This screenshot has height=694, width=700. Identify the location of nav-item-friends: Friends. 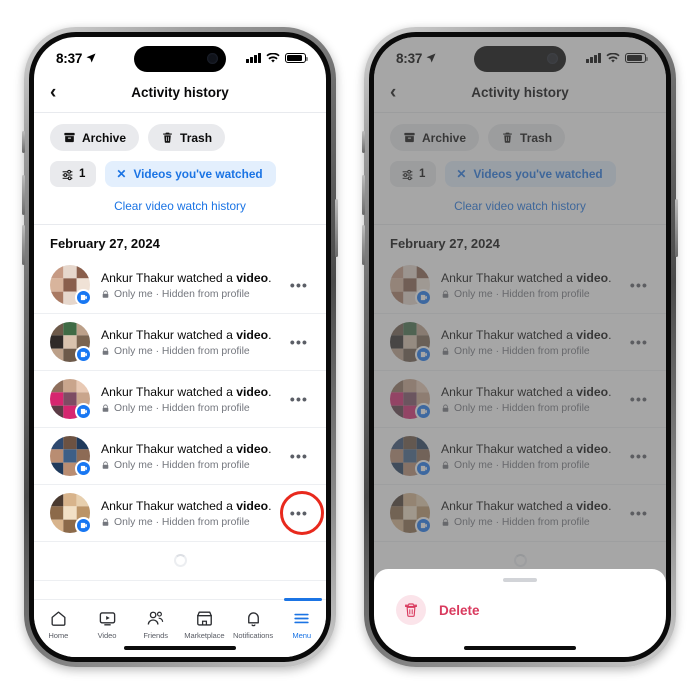
(155, 623).